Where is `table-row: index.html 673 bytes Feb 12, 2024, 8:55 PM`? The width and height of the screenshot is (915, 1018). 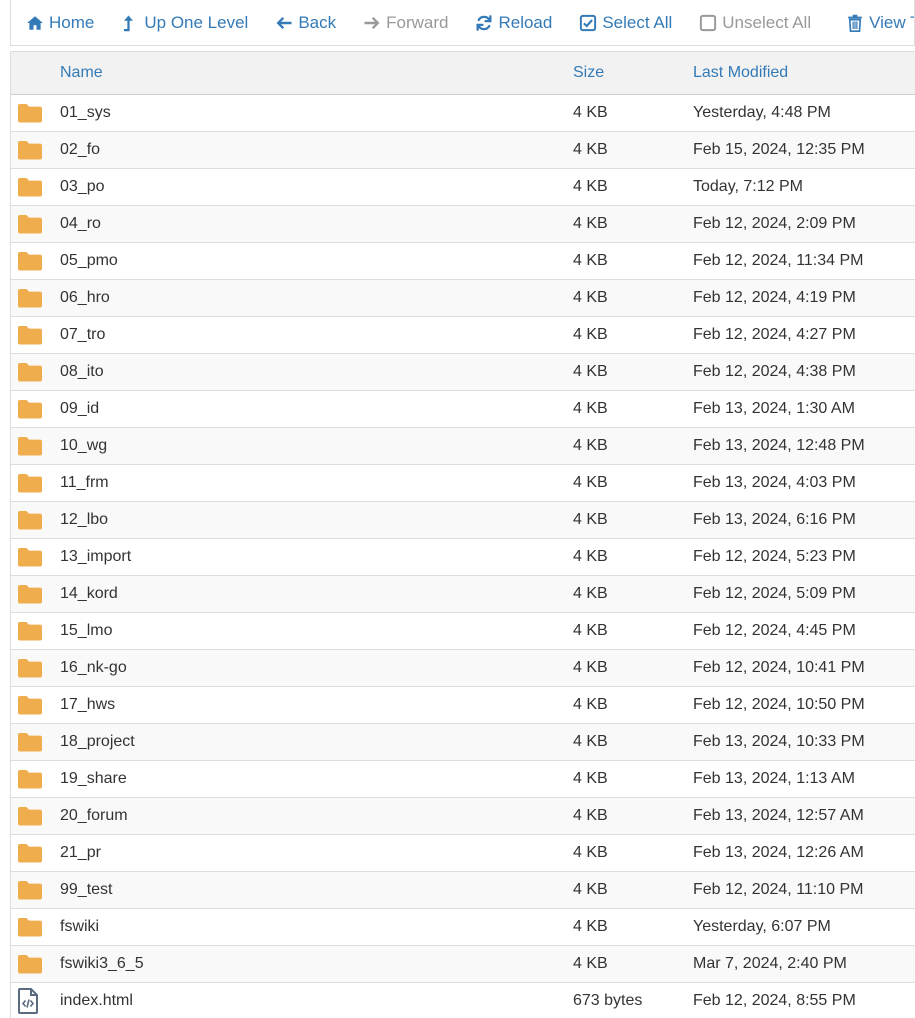
table-row: index.html 673 bytes Feb 12, 2024, 8:55 PM is located at coordinates (463, 1000).